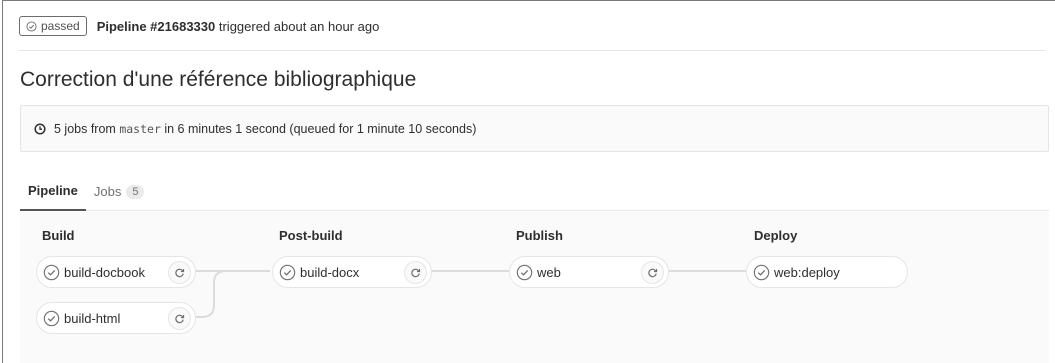 The image size is (1055, 363). What do you see at coordinates (299, 26) in the screenshot?
I see `triggered-text: triggered about an hour ago` at bounding box center [299, 26].